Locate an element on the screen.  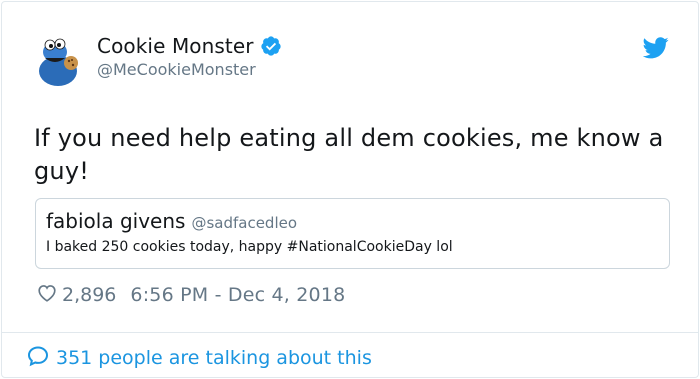
quoted-author-name: fabiola givens is located at coordinates (116, 221).